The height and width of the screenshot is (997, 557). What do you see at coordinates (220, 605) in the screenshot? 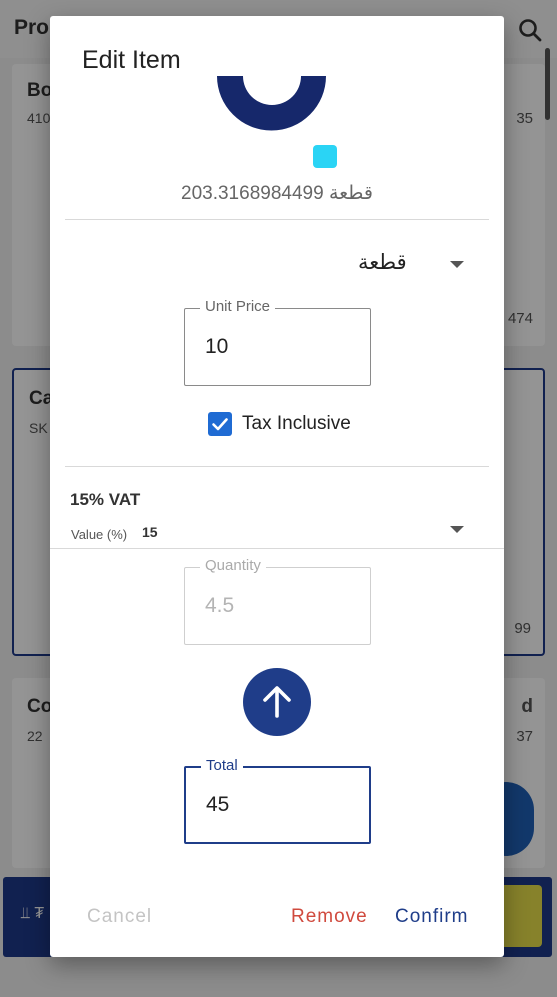
I see `quantity-value: 4.5` at bounding box center [220, 605].